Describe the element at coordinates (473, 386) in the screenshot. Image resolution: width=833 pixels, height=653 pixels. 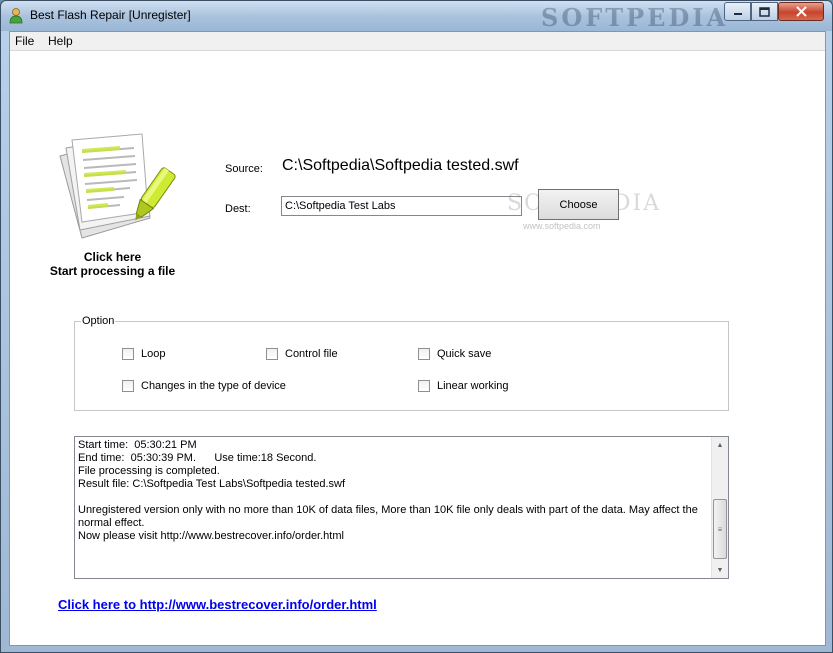
I see `linear-working-label: Linear working` at that location.